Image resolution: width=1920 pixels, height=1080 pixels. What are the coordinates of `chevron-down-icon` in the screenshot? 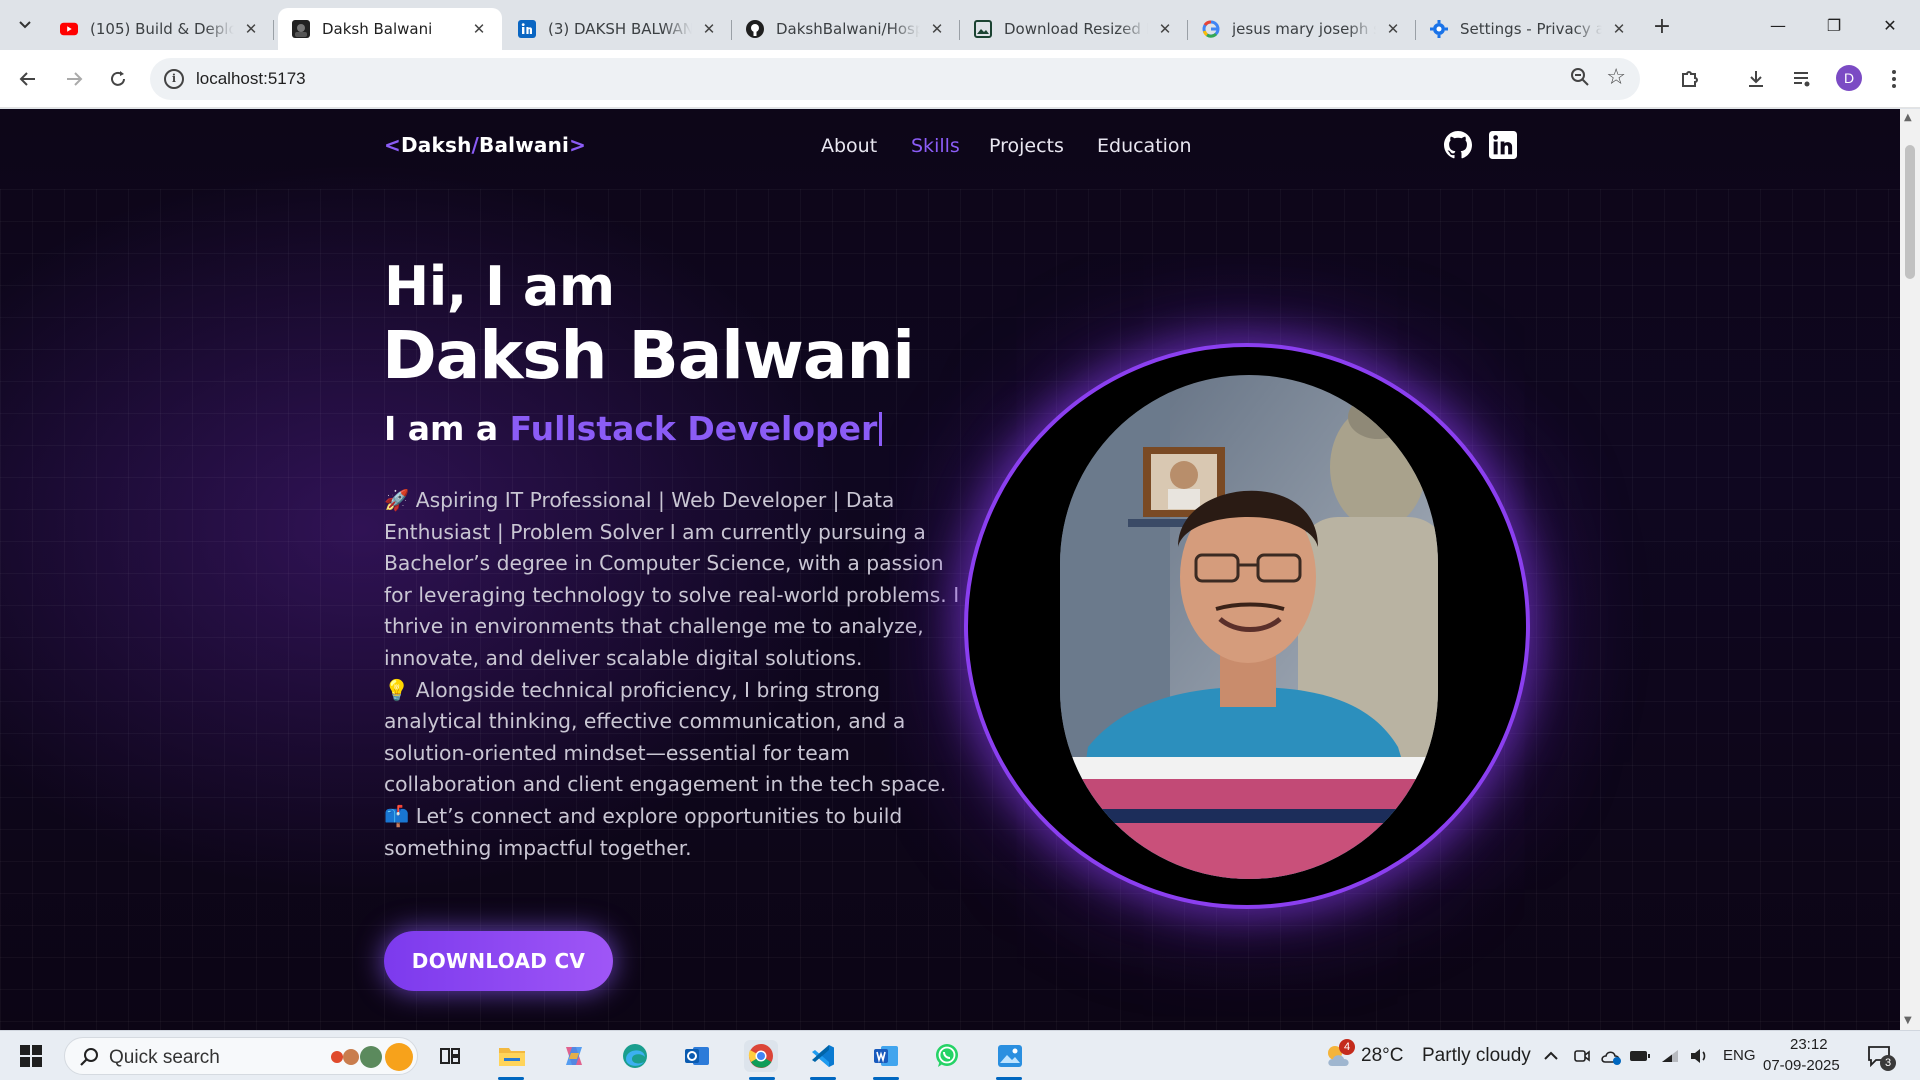 It's located at (25, 25).